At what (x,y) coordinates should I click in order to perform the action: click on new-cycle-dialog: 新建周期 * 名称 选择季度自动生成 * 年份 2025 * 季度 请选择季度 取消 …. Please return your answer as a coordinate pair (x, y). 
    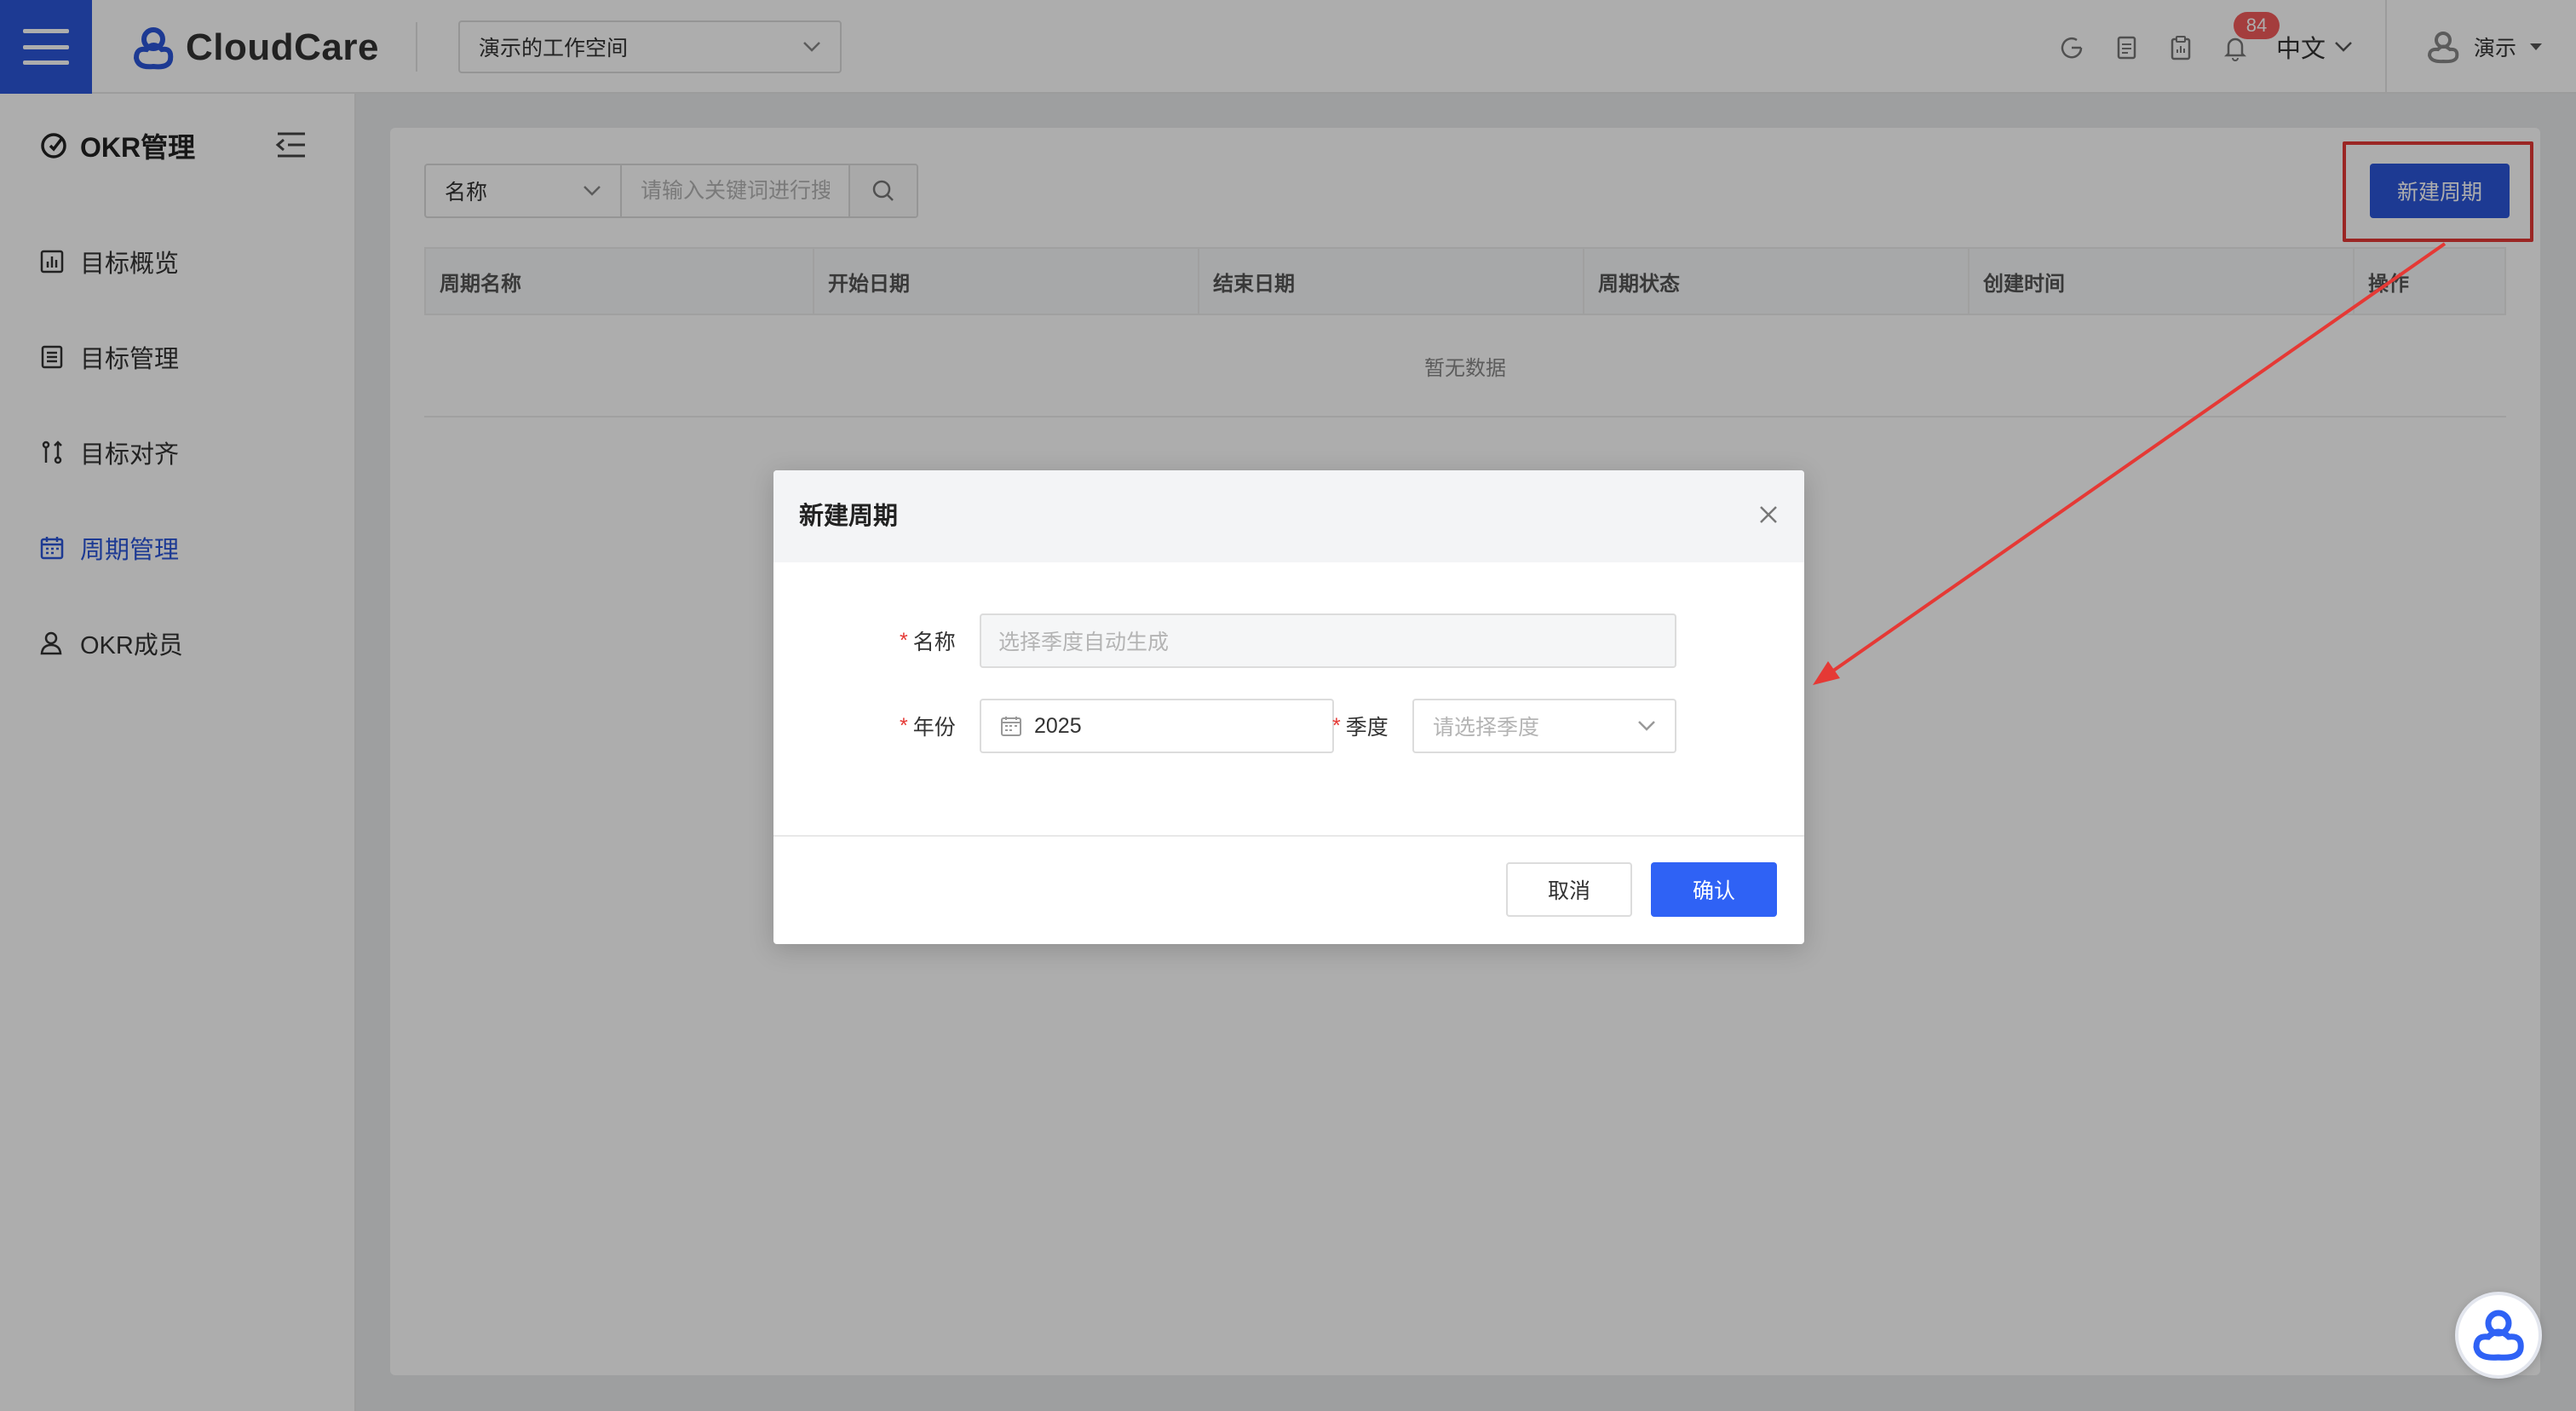
    Looking at the image, I should click on (1288, 707).